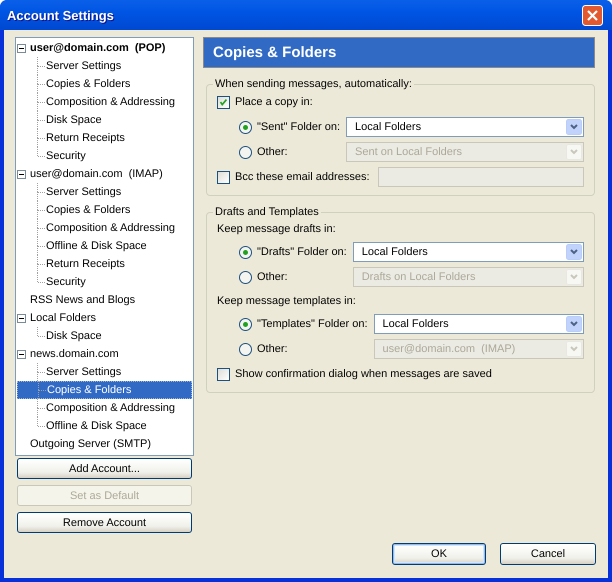  I want to click on close-button, so click(592, 15).